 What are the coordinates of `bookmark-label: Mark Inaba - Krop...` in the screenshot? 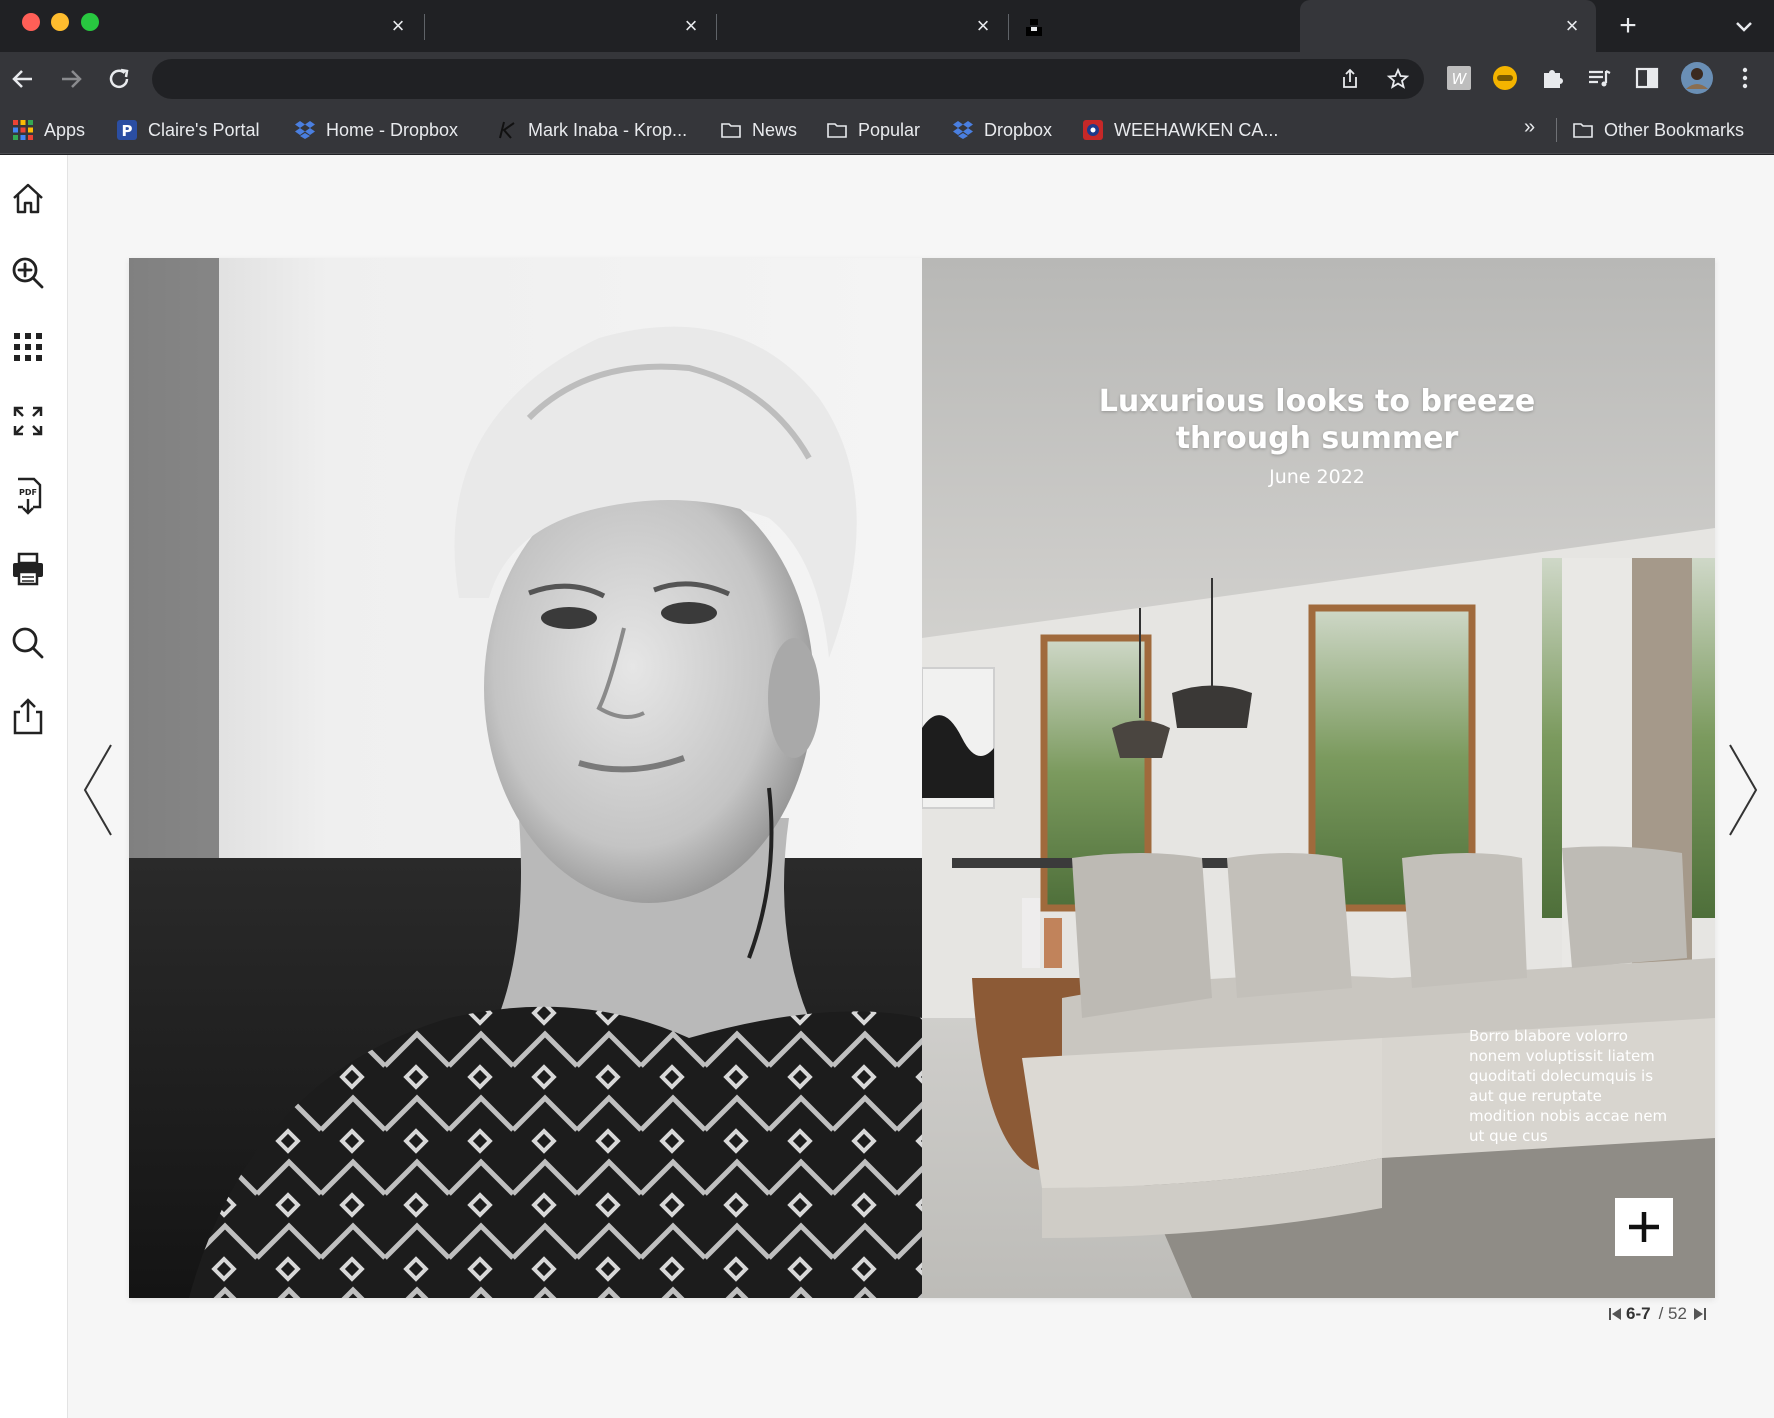 It's located at (608, 129).